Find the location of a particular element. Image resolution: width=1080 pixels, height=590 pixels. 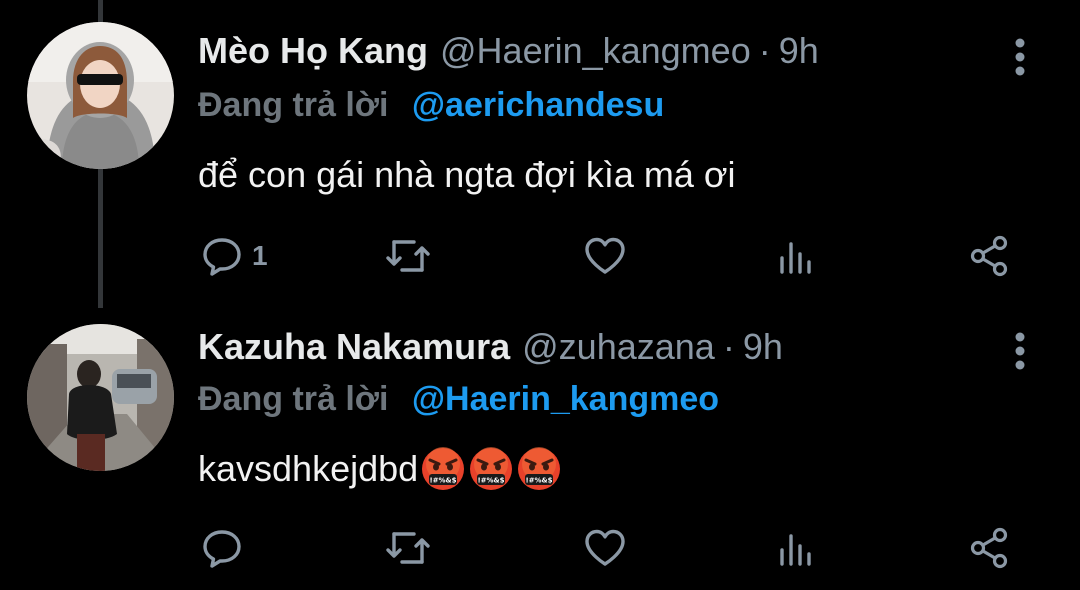

tweet-header: Mèo Họ Kang @Haerin_kangmeo · 9h is located at coordinates (508, 55).